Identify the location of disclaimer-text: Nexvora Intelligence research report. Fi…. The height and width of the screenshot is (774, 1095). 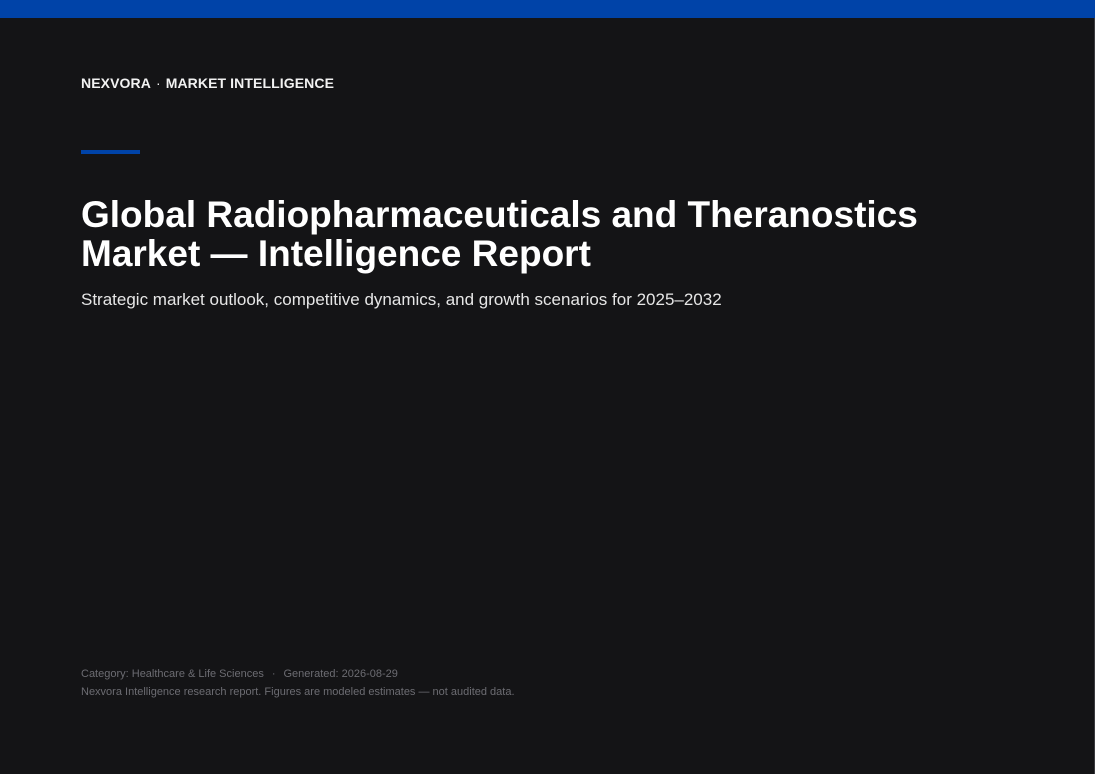
(298, 692).